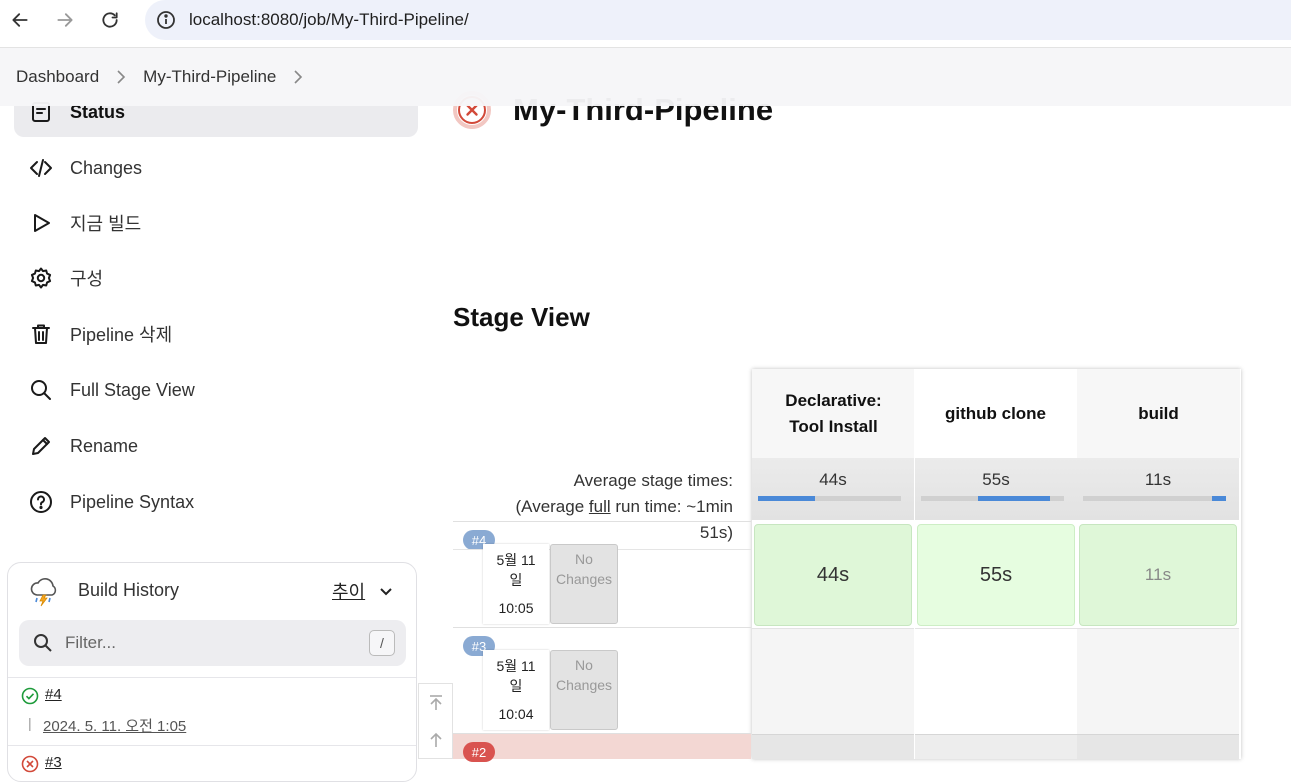  Describe the element at coordinates (41, 446) in the screenshot. I see `pencil-icon` at that location.